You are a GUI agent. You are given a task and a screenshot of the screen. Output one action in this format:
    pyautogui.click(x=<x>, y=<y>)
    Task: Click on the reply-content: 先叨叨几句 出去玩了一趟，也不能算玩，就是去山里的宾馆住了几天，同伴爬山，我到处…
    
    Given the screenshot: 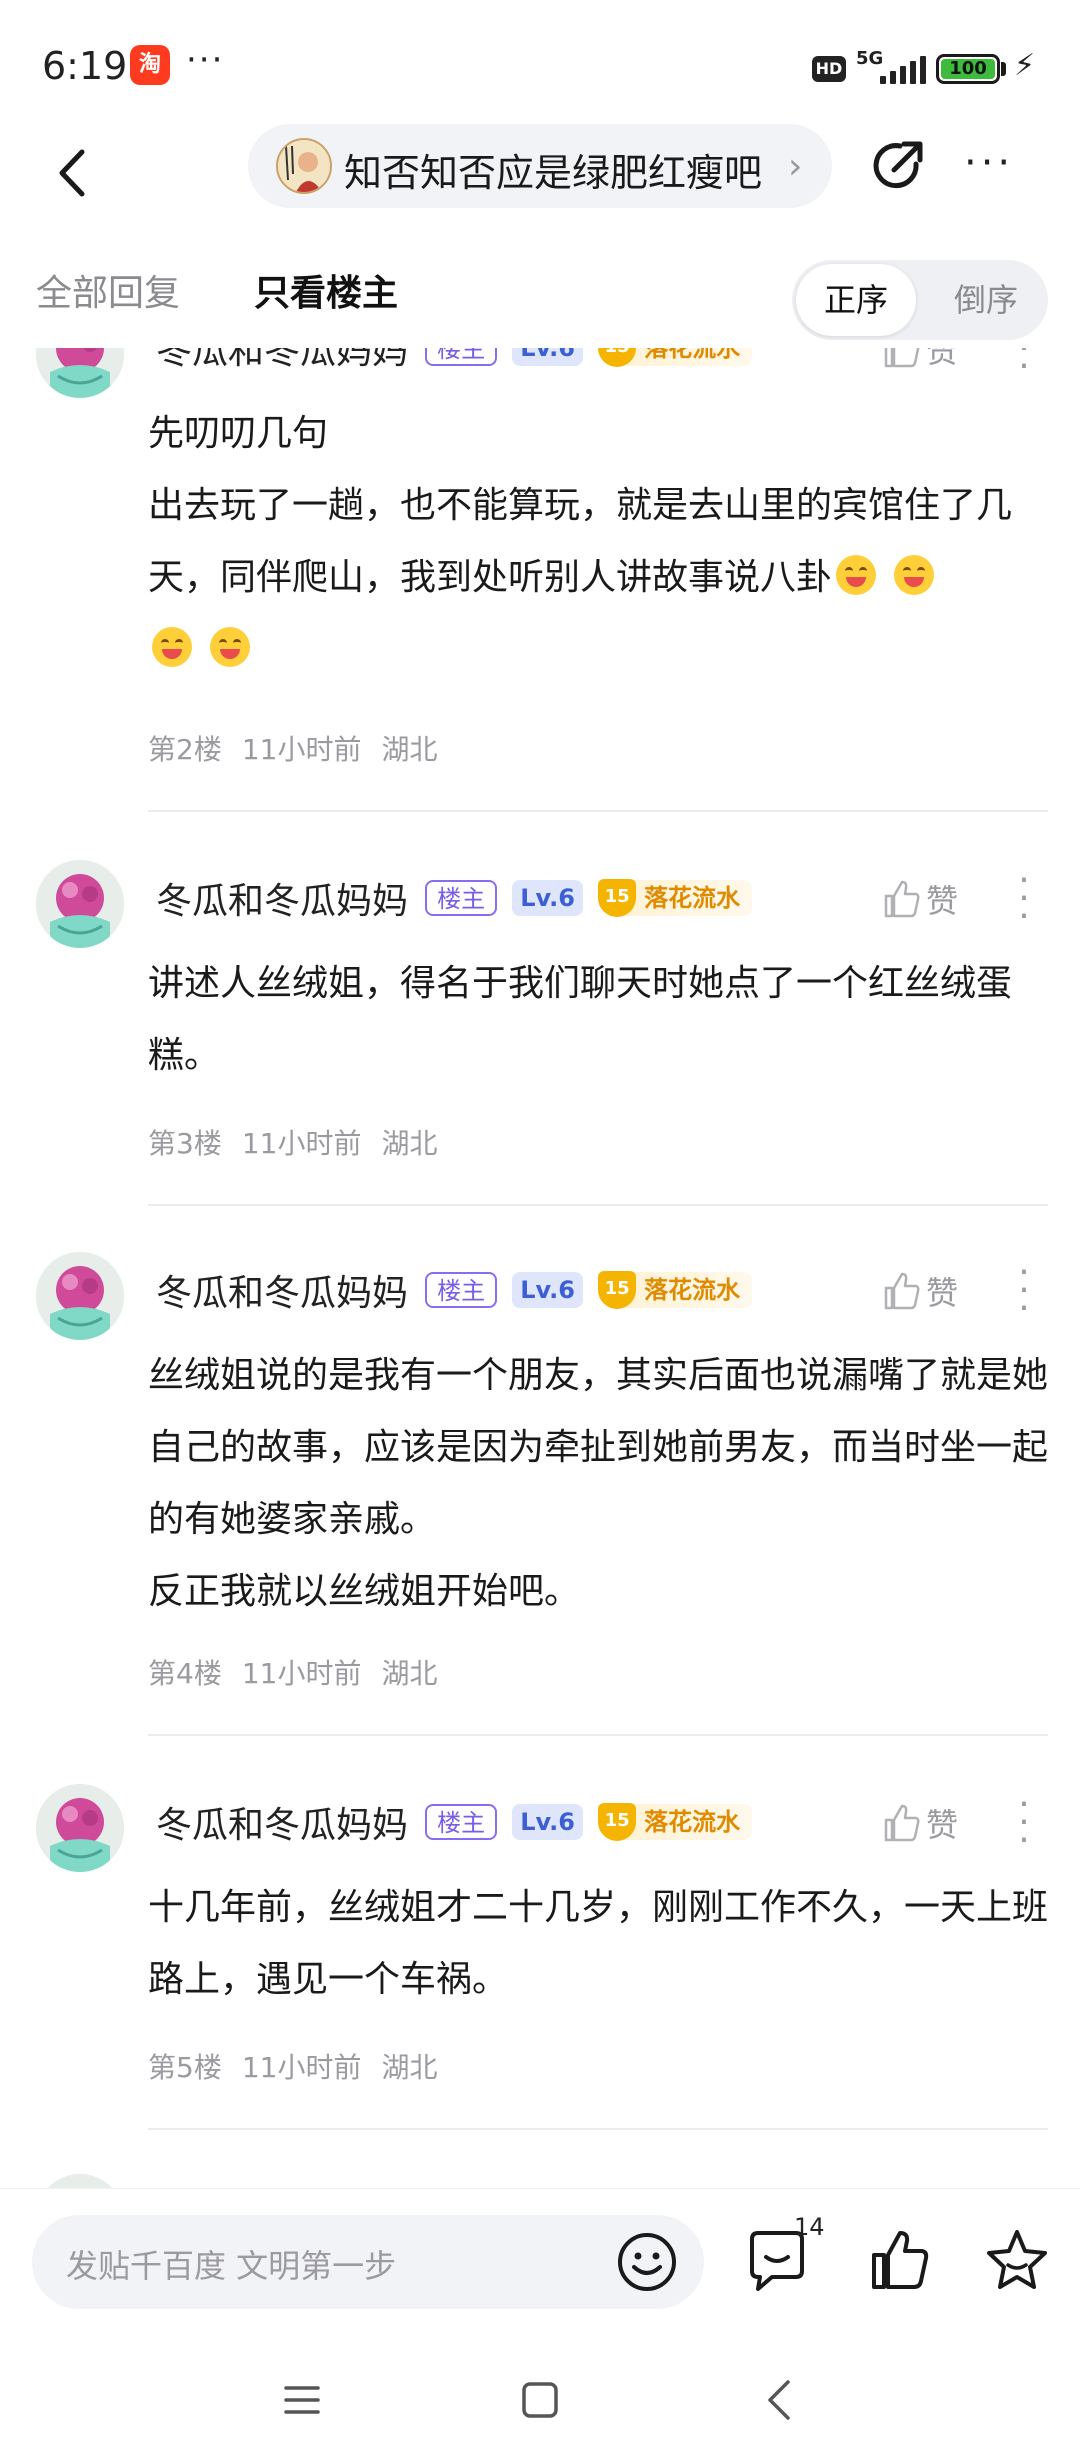 What is the action you would take?
    pyautogui.click(x=598, y=542)
    